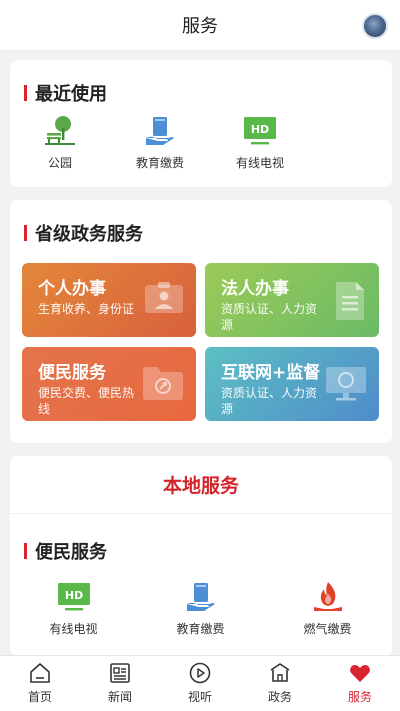 This screenshot has height=711, width=400. What do you see at coordinates (201, 485) in the screenshot?
I see `local-services-title: 本地服务` at bounding box center [201, 485].